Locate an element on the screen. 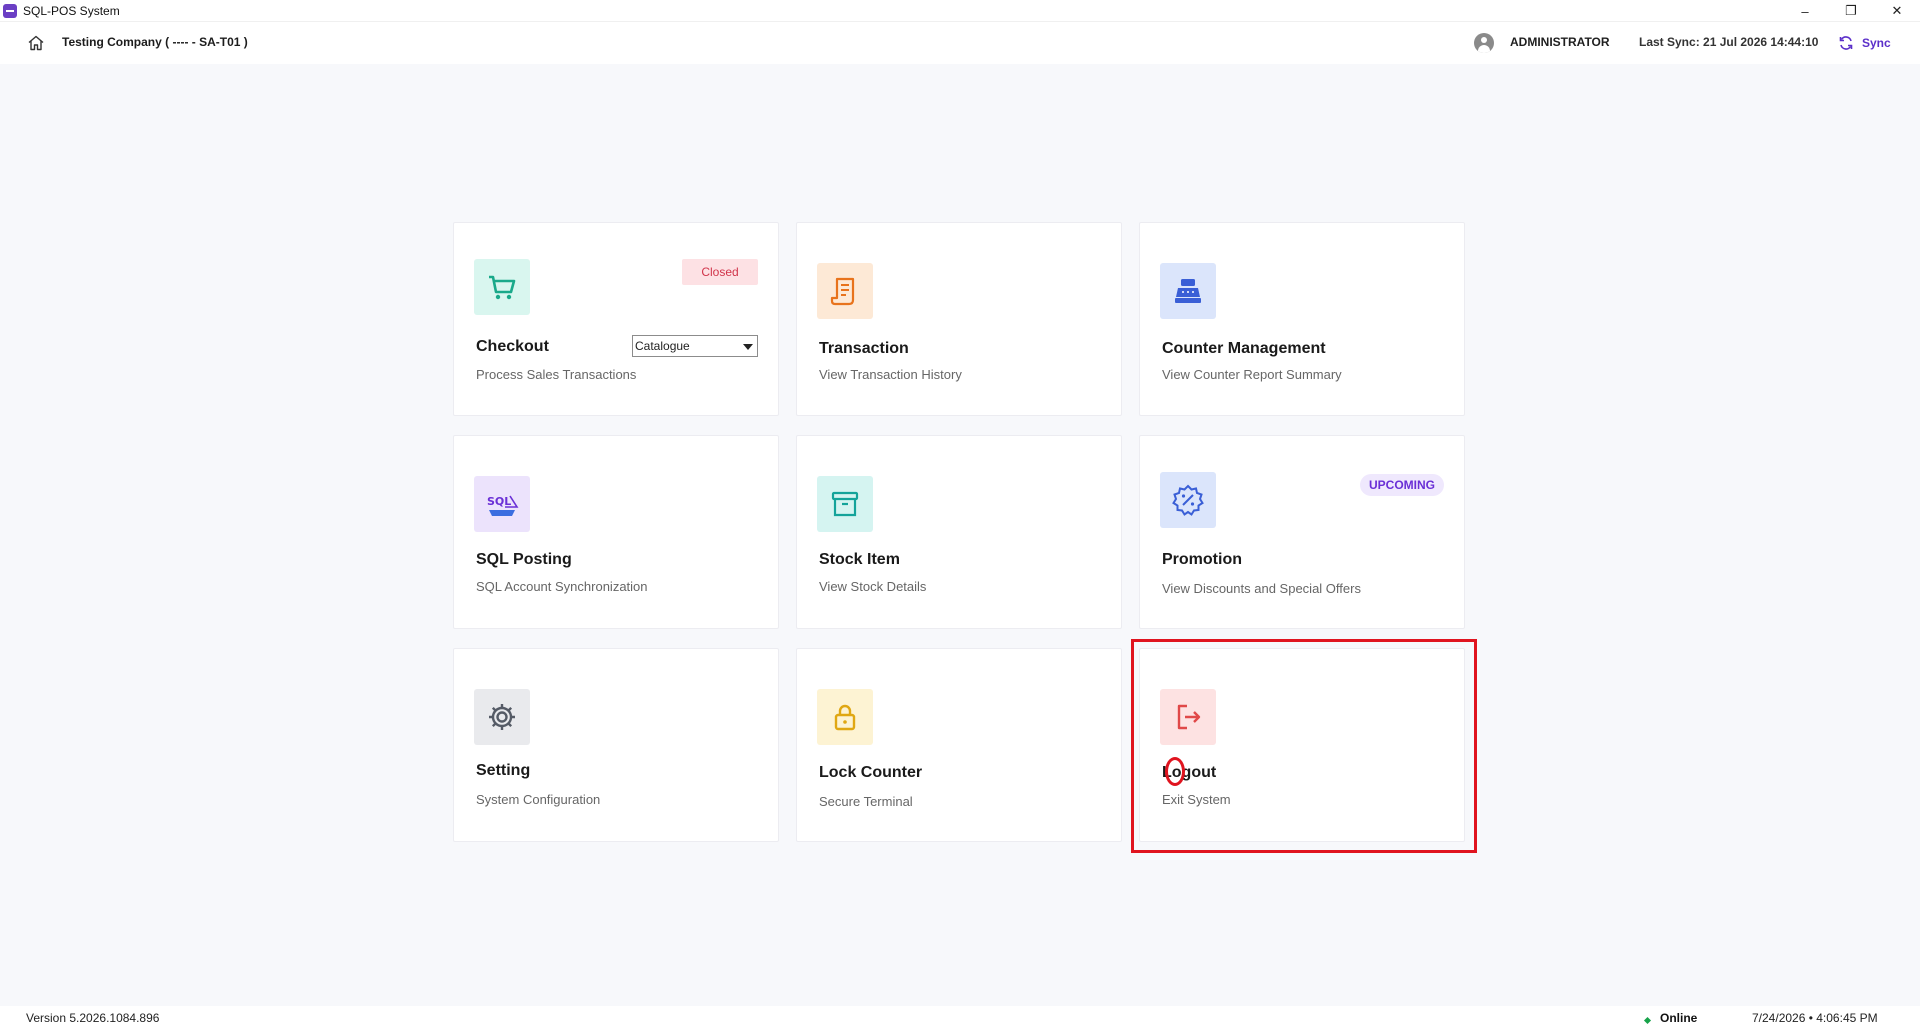 The width and height of the screenshot is (1920, 1032). chevron-down-icon is located at coordinates (748, 347).